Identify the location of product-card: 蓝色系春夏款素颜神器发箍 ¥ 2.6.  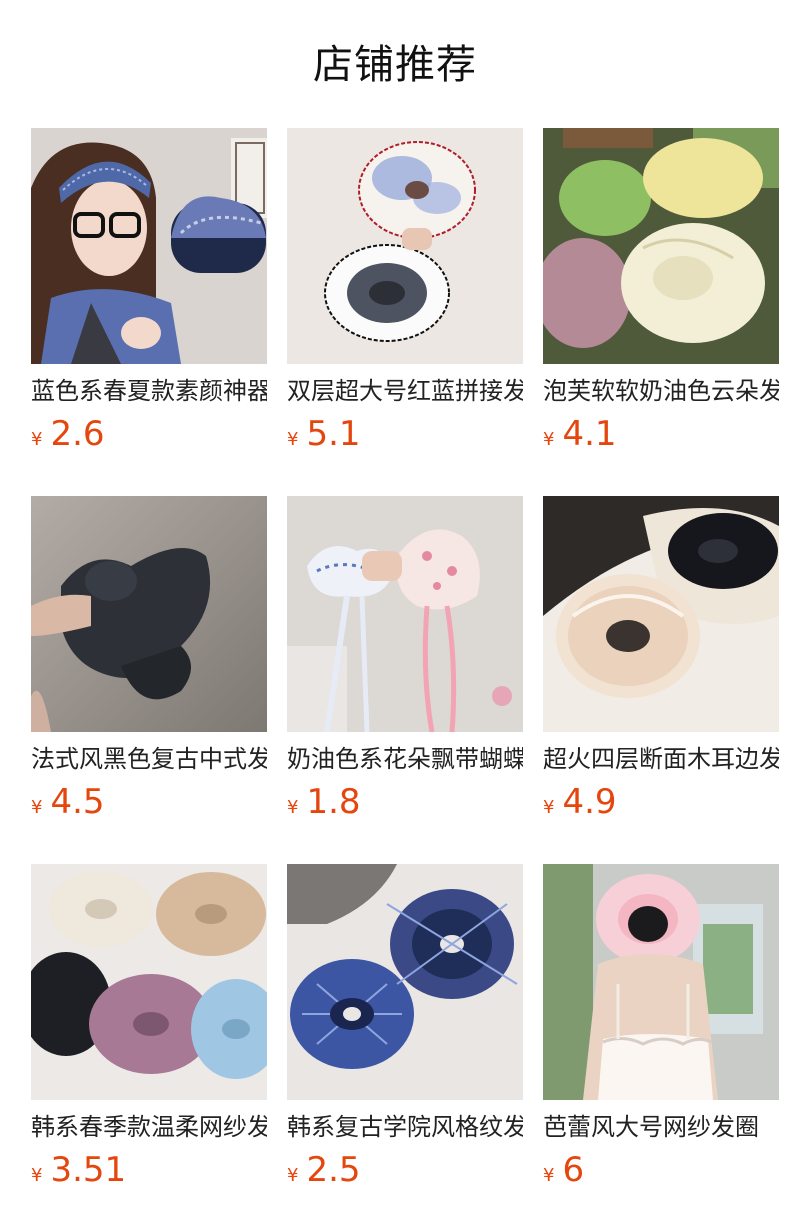
(149, 296).